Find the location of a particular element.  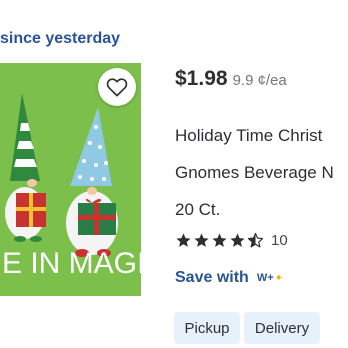

pickup-chip: Pickup is located at coordinates (207, 328).